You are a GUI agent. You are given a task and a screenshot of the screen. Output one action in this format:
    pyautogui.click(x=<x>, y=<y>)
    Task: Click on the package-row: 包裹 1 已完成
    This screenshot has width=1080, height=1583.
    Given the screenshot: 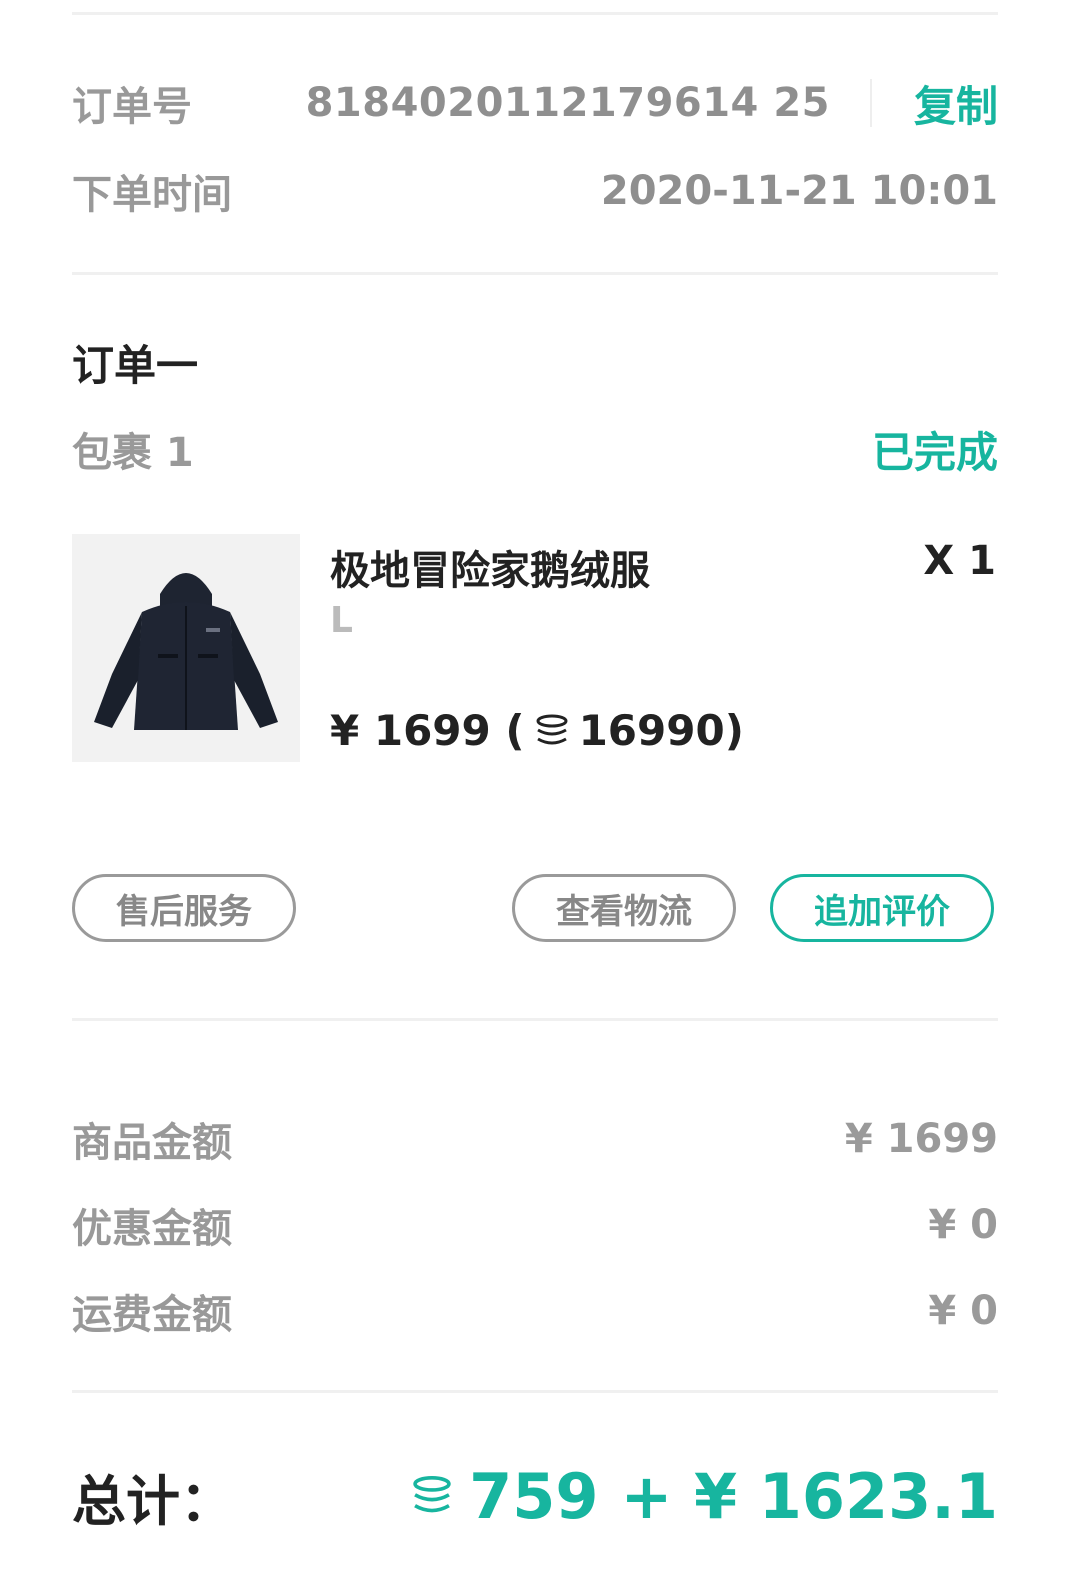 What is the action you would take?
    pyautogui.click(x=535, y=449)
    